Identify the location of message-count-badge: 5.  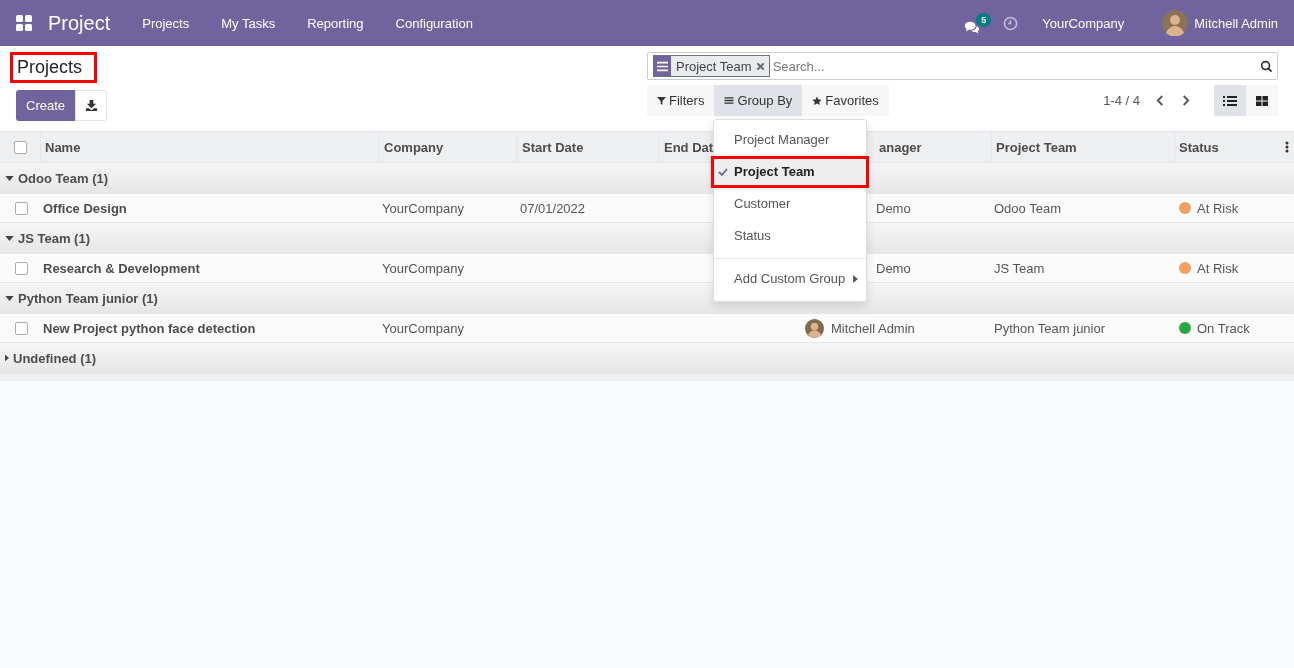
(984, 19).